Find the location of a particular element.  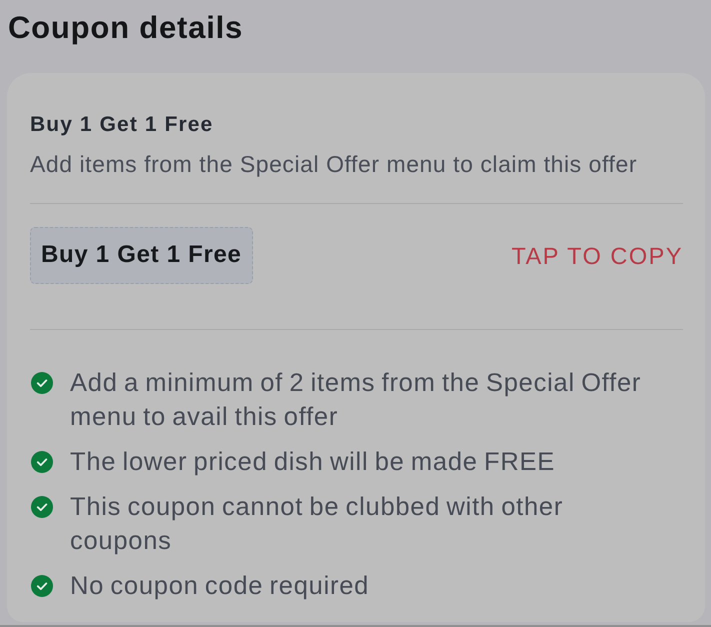

term-text: No coupon code required is located at coordinates (220, 586).